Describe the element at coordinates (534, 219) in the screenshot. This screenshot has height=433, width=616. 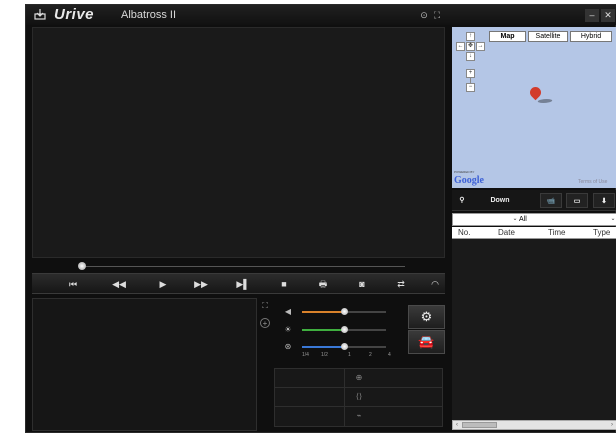
I see `type-filter-select: ⌄ All ⌄` at that location.